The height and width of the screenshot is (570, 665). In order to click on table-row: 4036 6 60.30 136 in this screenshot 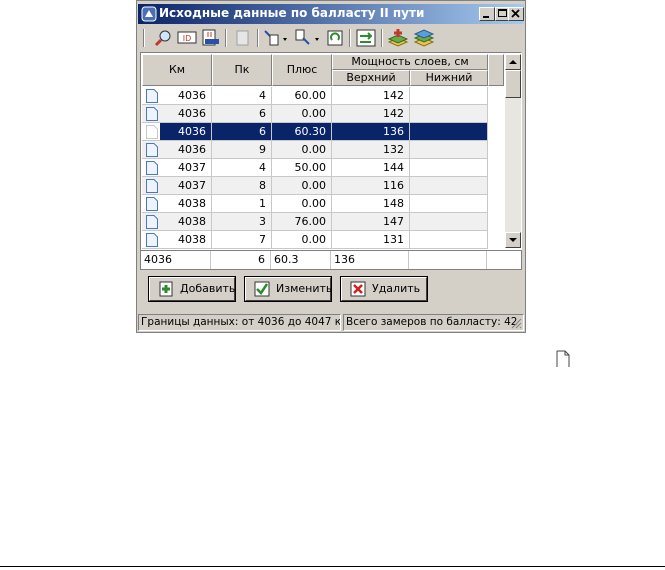, I will do `click(315, 132)`.